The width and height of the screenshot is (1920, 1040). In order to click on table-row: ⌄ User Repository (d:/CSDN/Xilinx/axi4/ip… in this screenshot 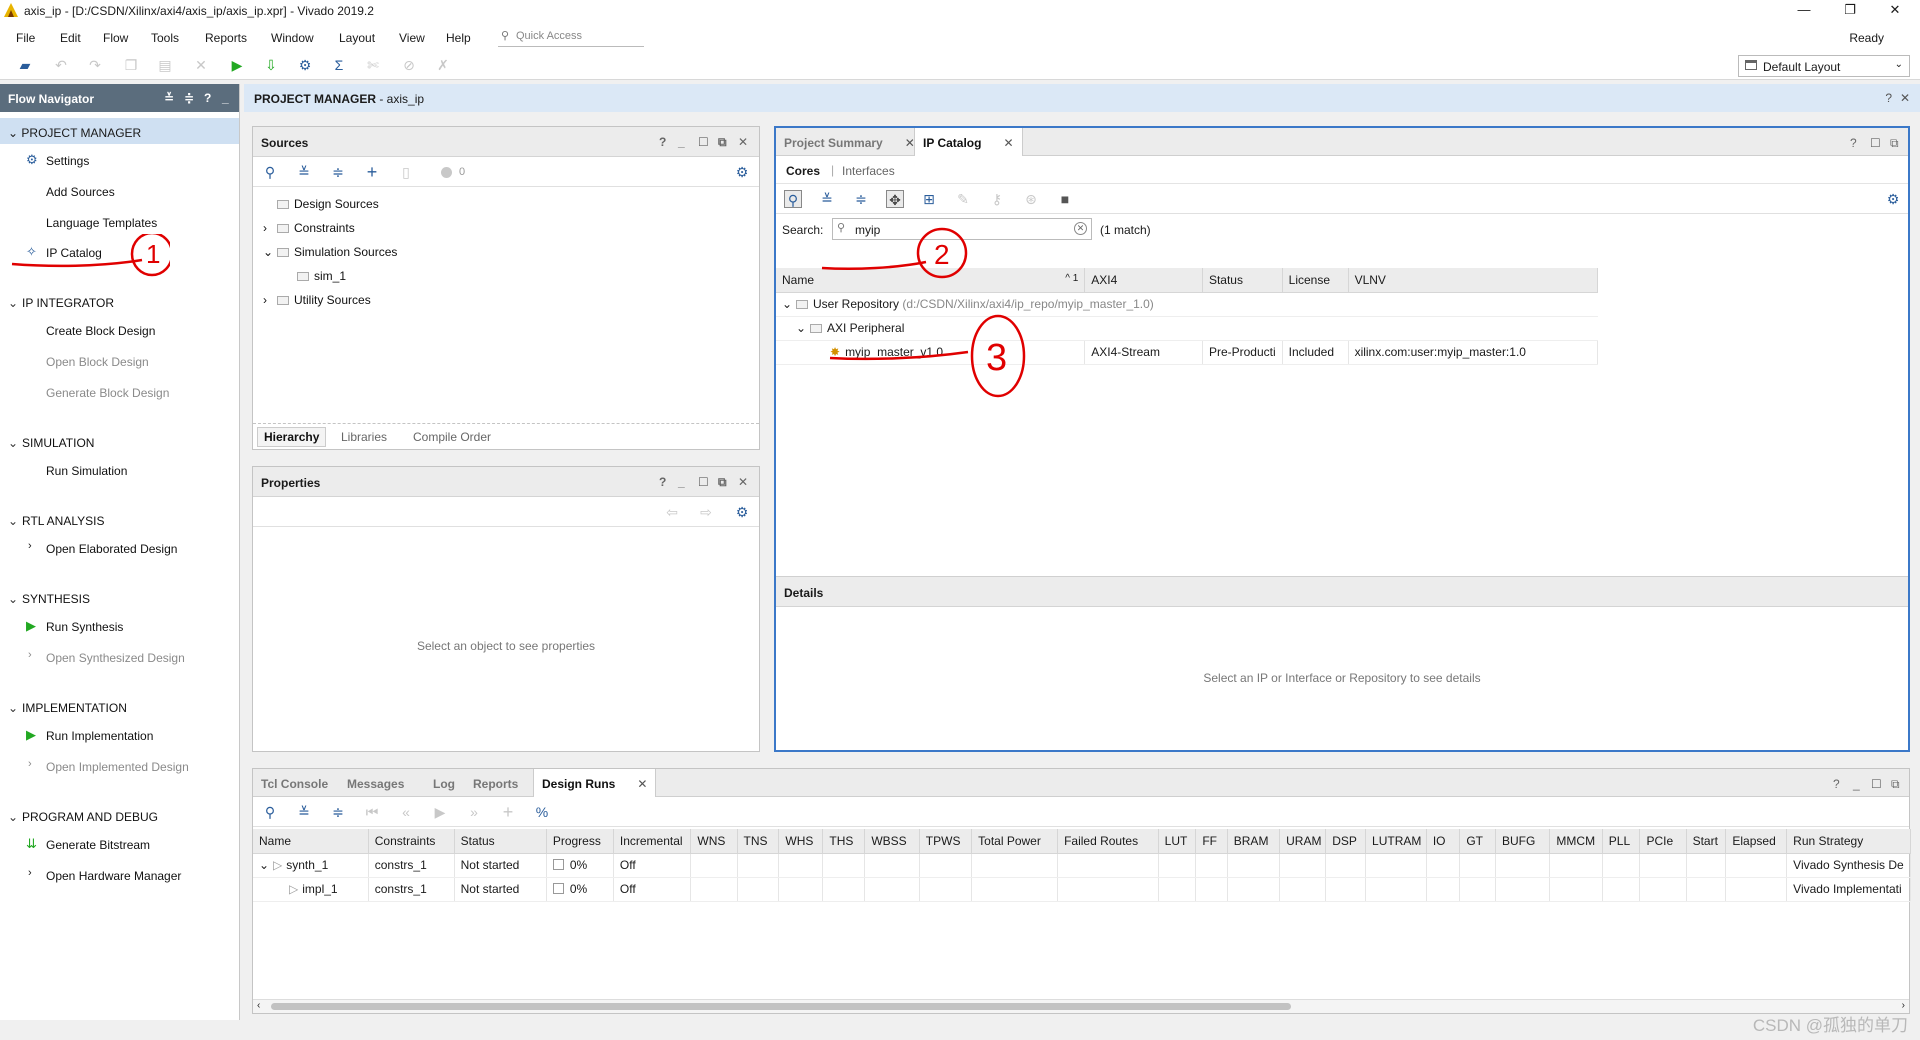, I will do `click(1187, 304)`.